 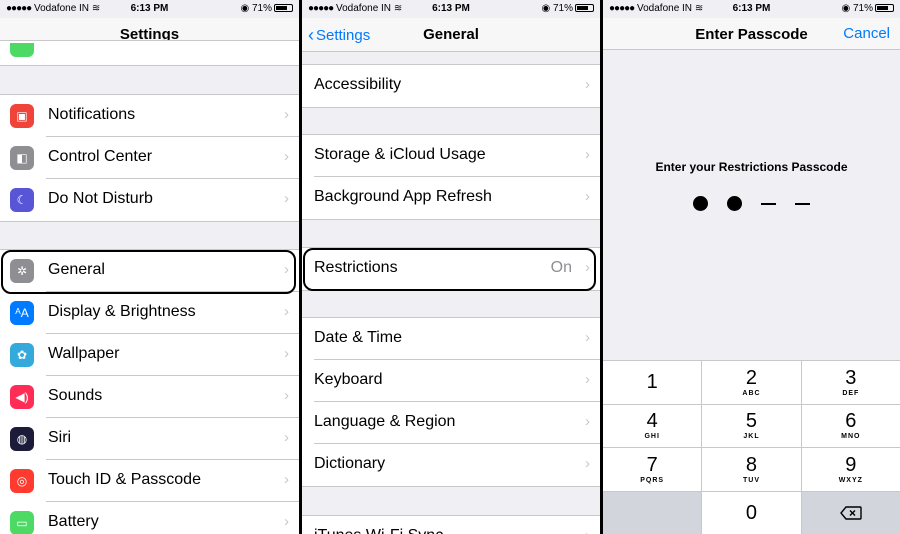 I want to click on backspace-icon, so click(x=850, y=513).